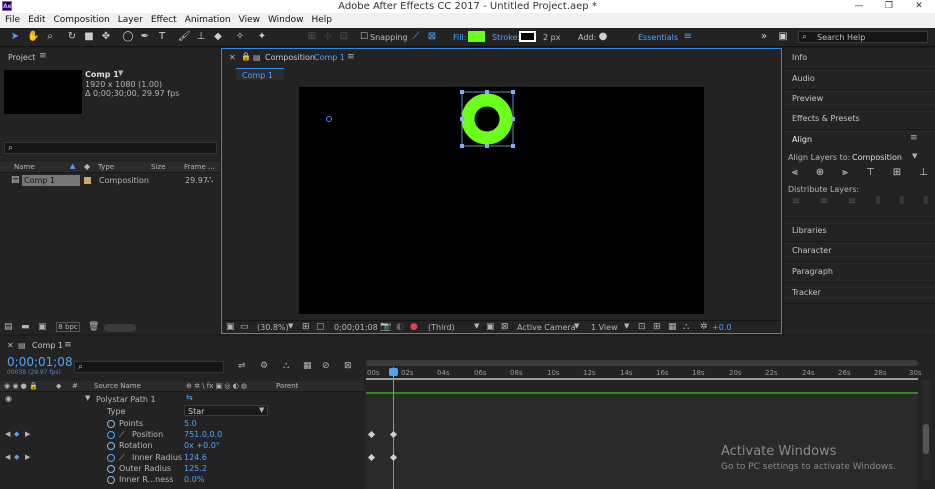 This screenshot has height=489, width=935. I want to click on close-icon: ✕, so click(919, 6).